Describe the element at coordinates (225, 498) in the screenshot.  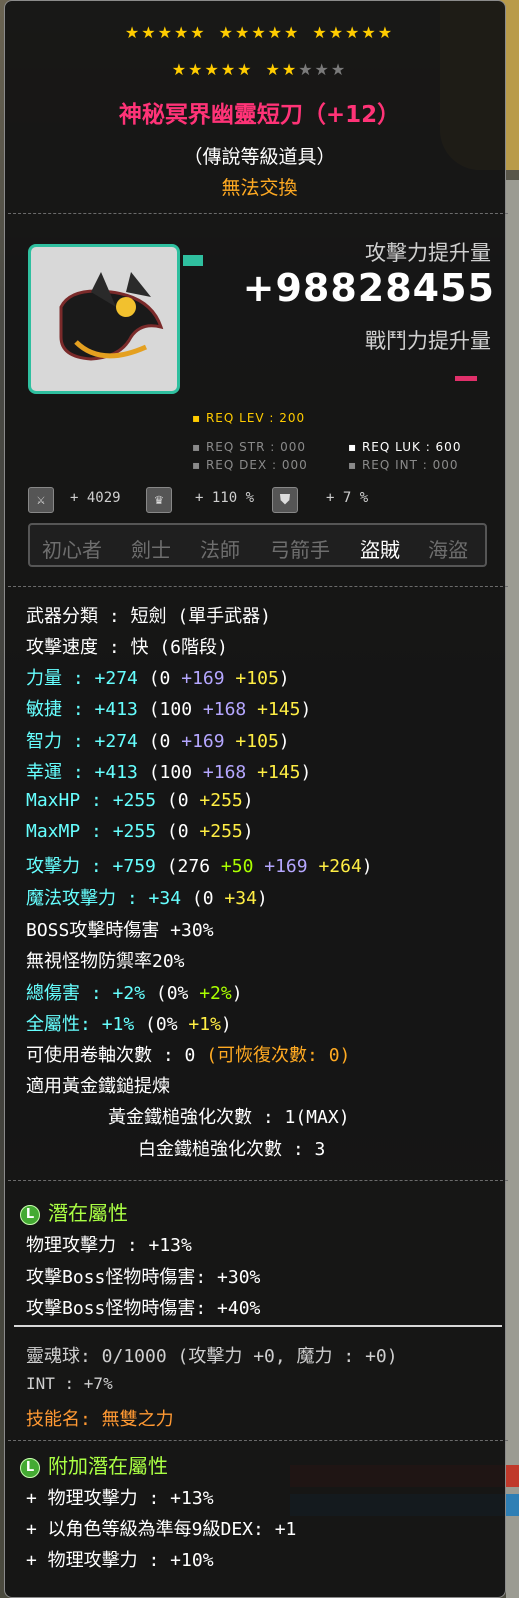
I see `bonus-boss: + 110 %` at that location.